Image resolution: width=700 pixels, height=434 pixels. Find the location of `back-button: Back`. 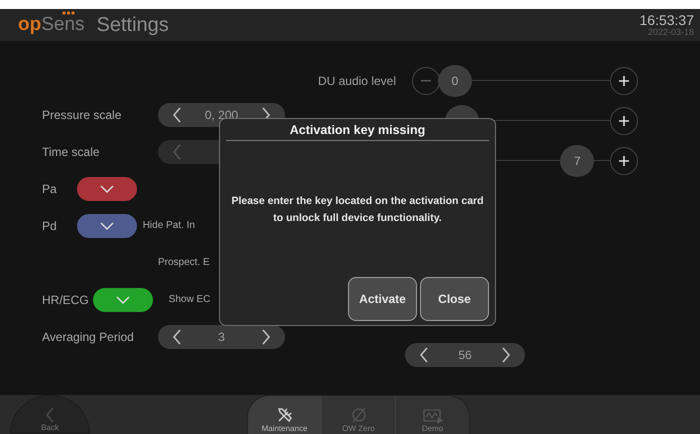

back-button: Back is located at coordinates (50, 414).